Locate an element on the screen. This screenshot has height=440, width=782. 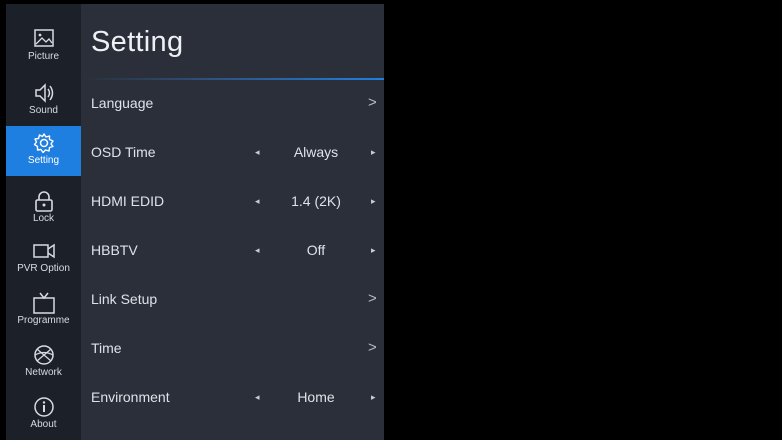
sidebar-item-about: About is located at coordinates (43, 415).